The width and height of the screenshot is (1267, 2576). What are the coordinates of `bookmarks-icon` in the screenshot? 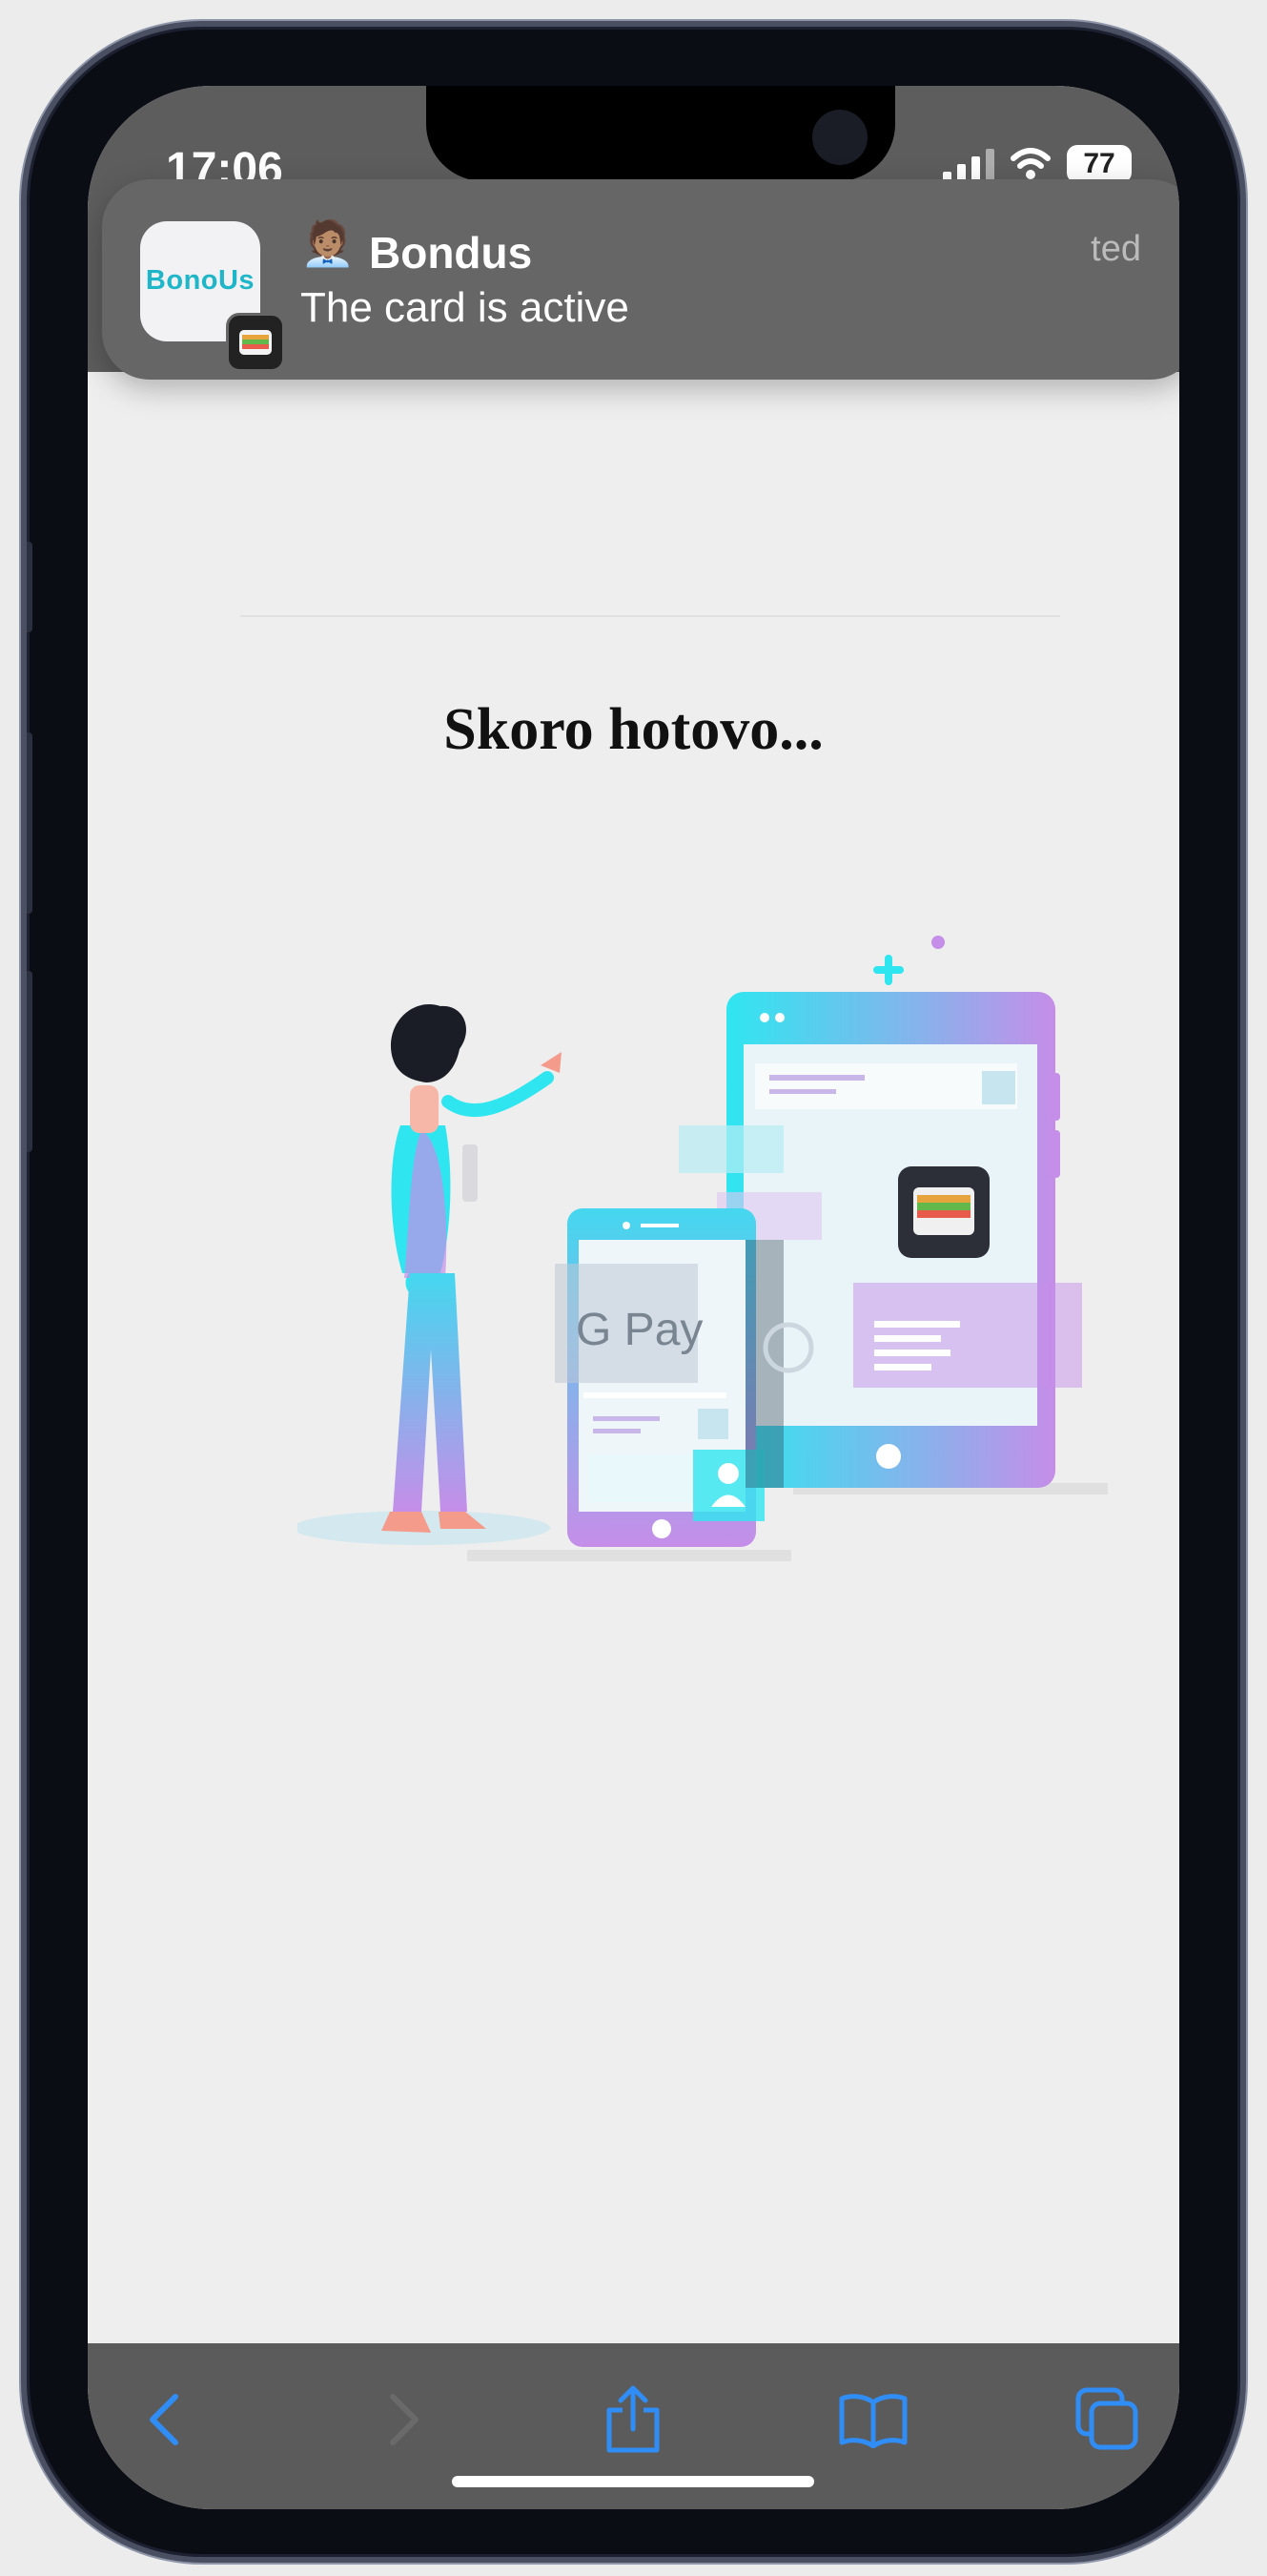 It's located at (874, 2421).